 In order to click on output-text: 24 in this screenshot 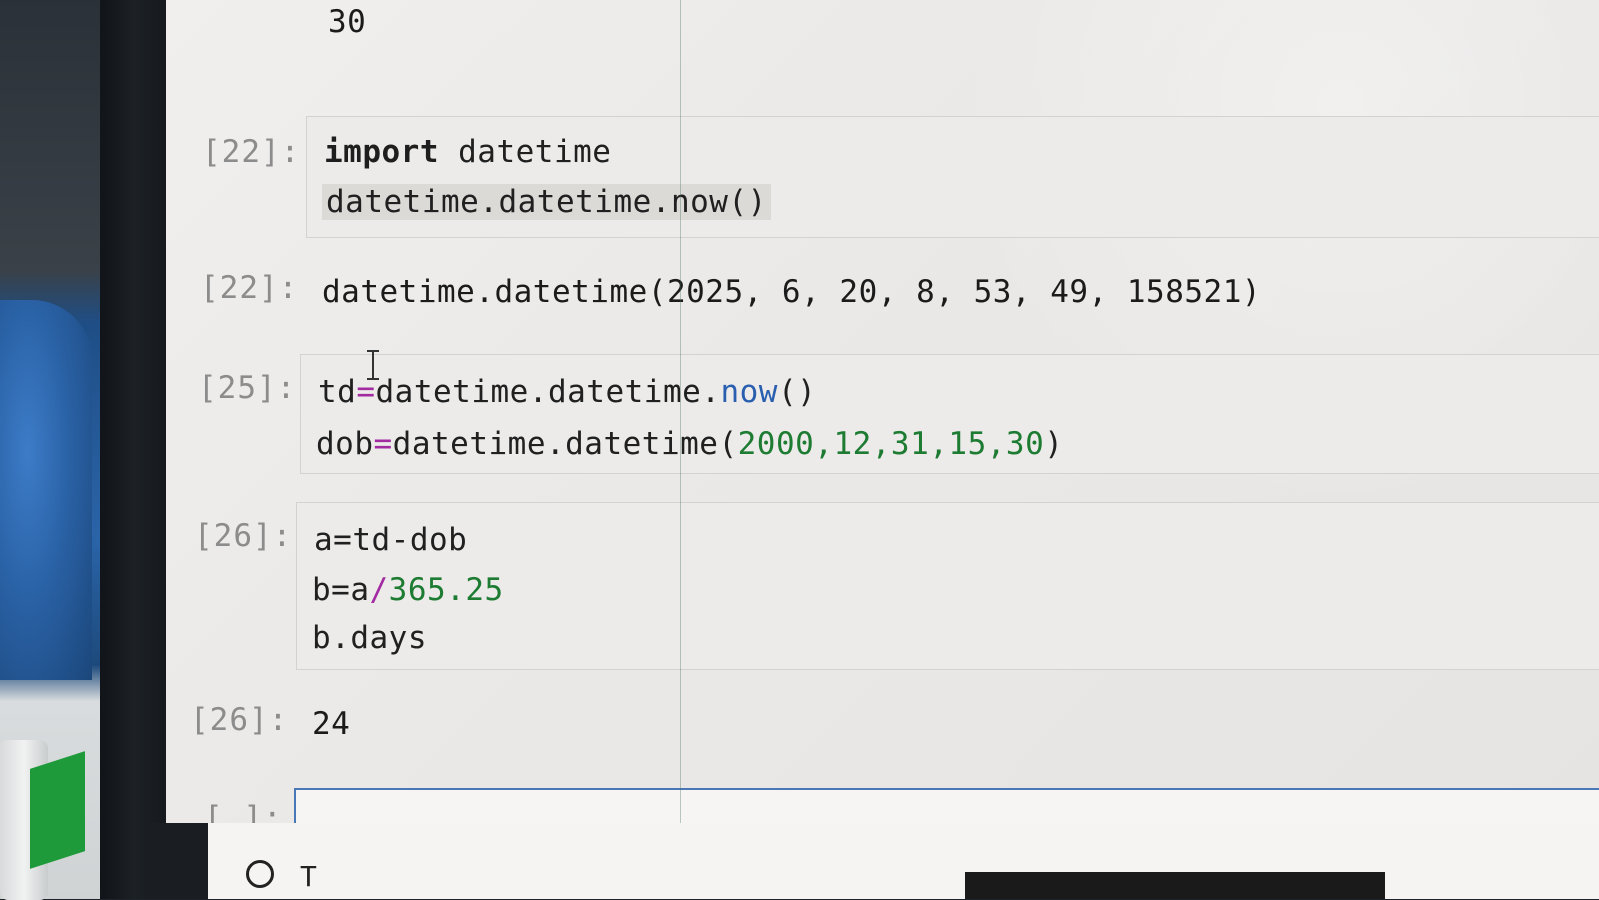, I will do `click(331, 724)`.